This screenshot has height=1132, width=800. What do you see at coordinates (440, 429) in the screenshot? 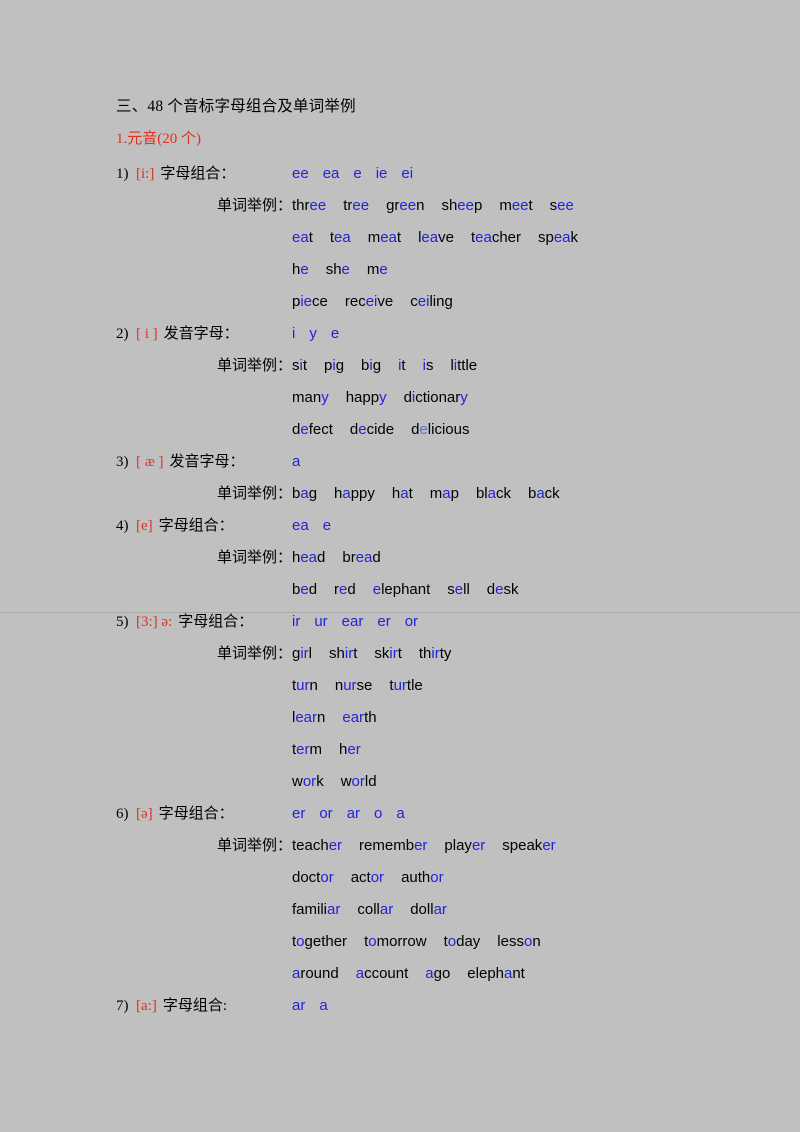
I see `example-word: delicious` at bounding box center [440, 429].